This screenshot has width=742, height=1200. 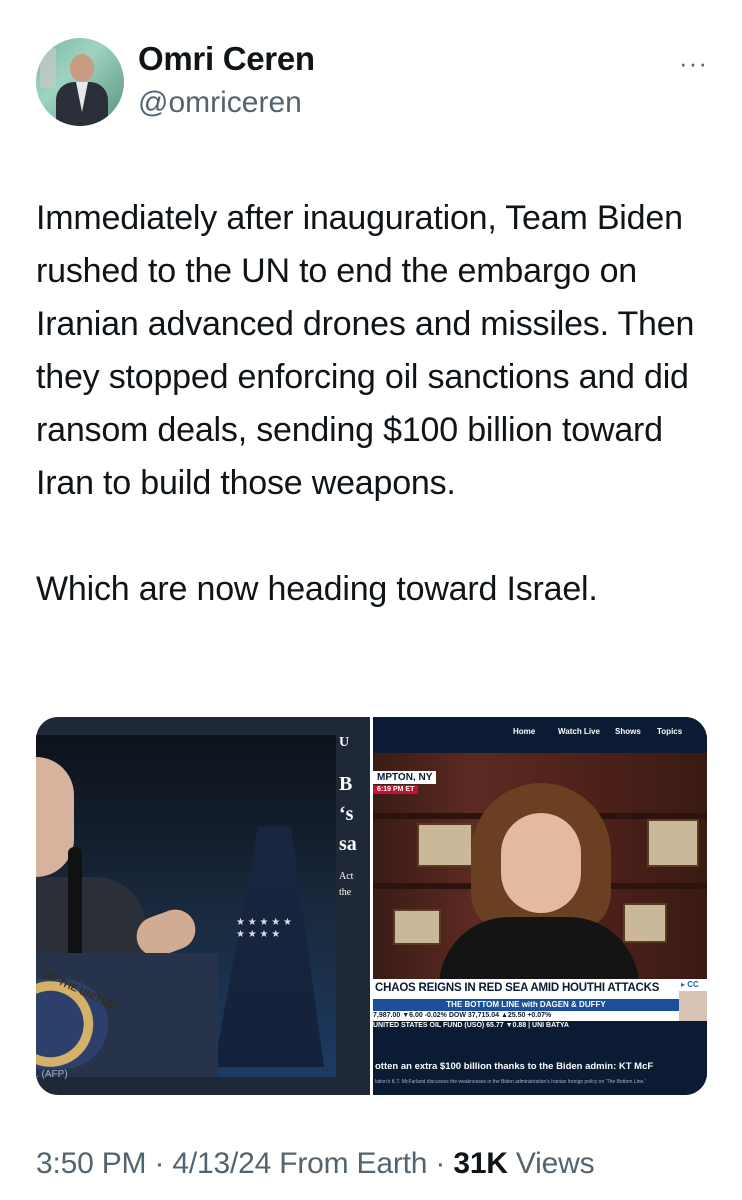 I want to click on guest-face, so click(x=541, y=863).